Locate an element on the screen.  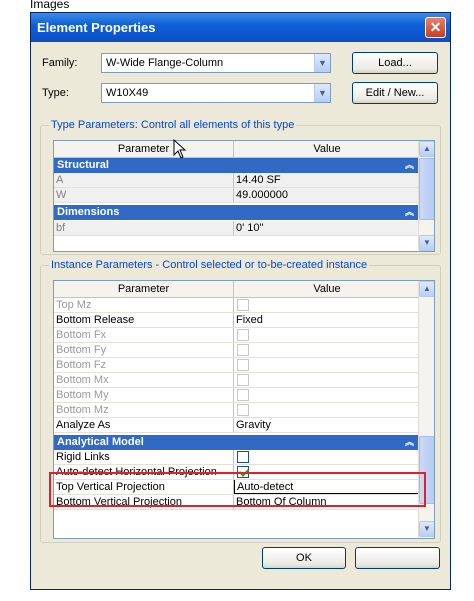
table-row: Bottom Mz is located at coordinates (237, 410).